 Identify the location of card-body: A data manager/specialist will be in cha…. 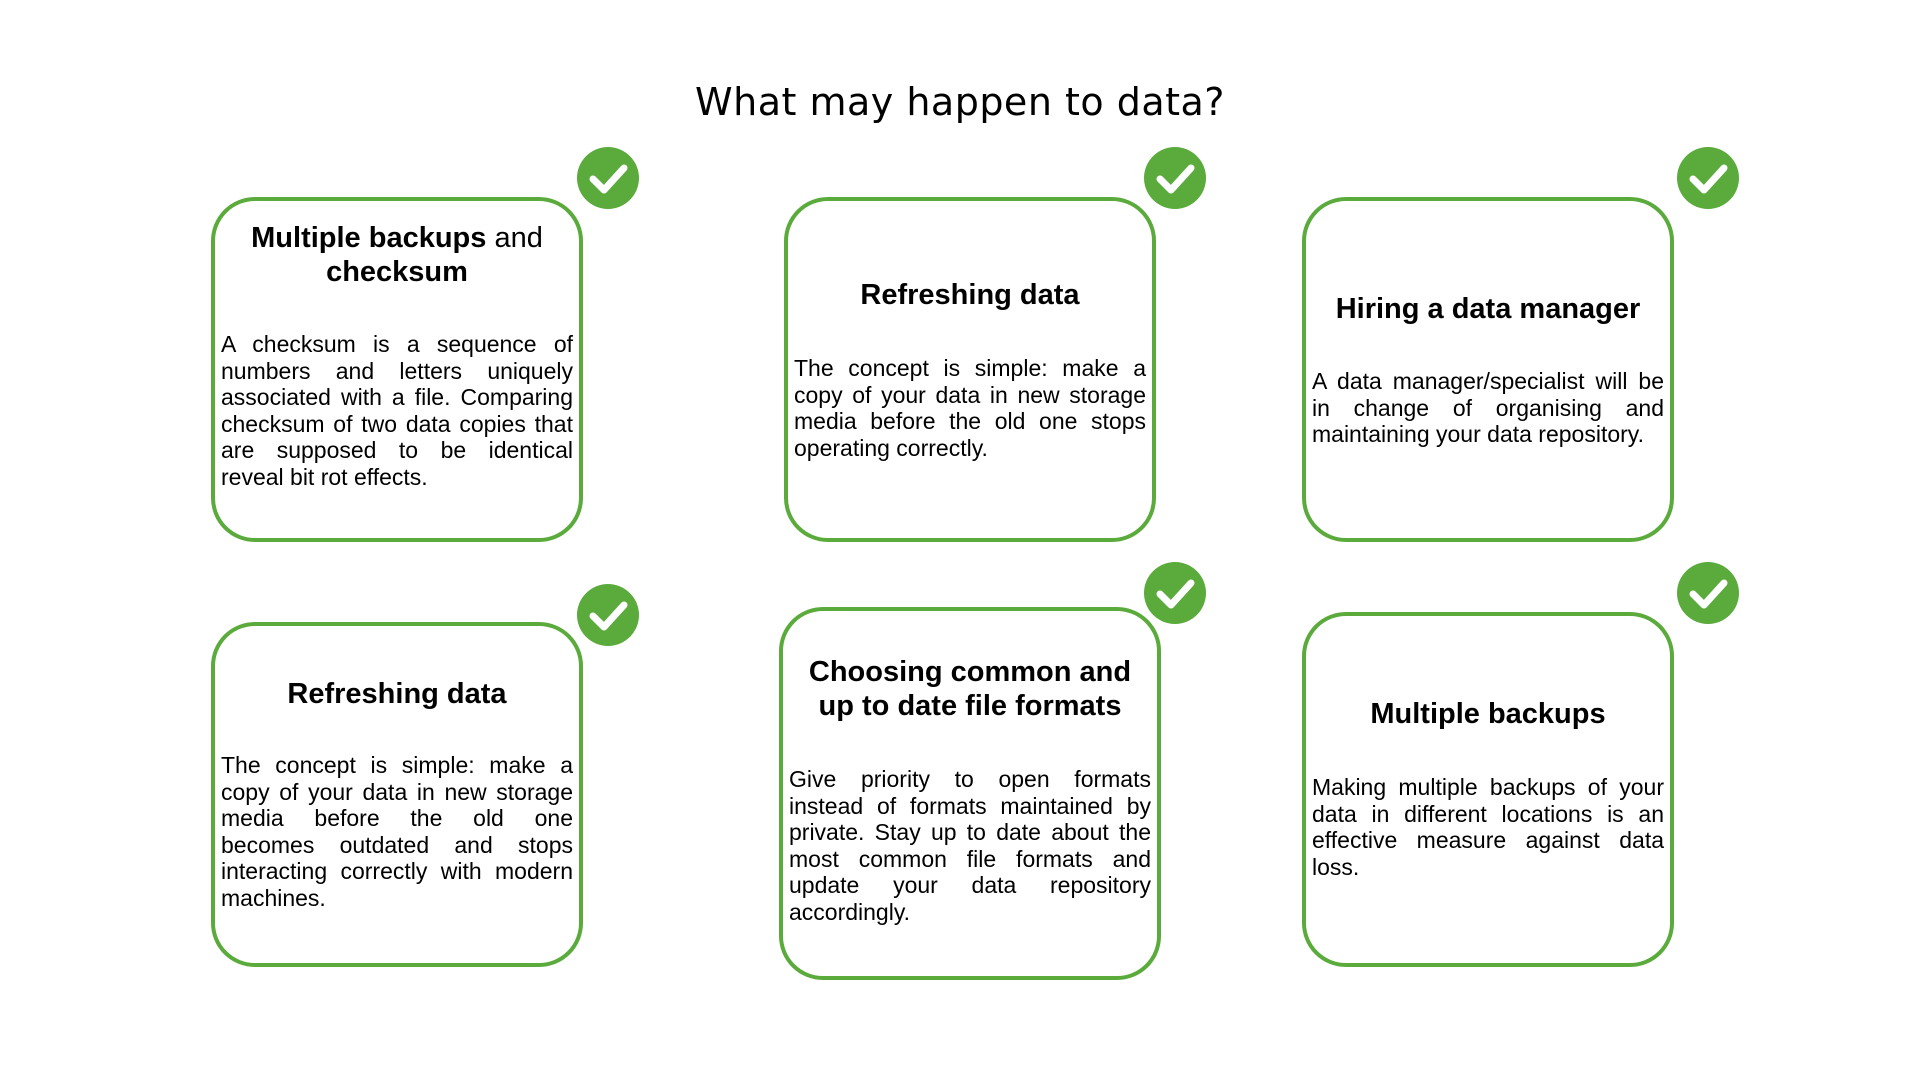
(1488, 407).